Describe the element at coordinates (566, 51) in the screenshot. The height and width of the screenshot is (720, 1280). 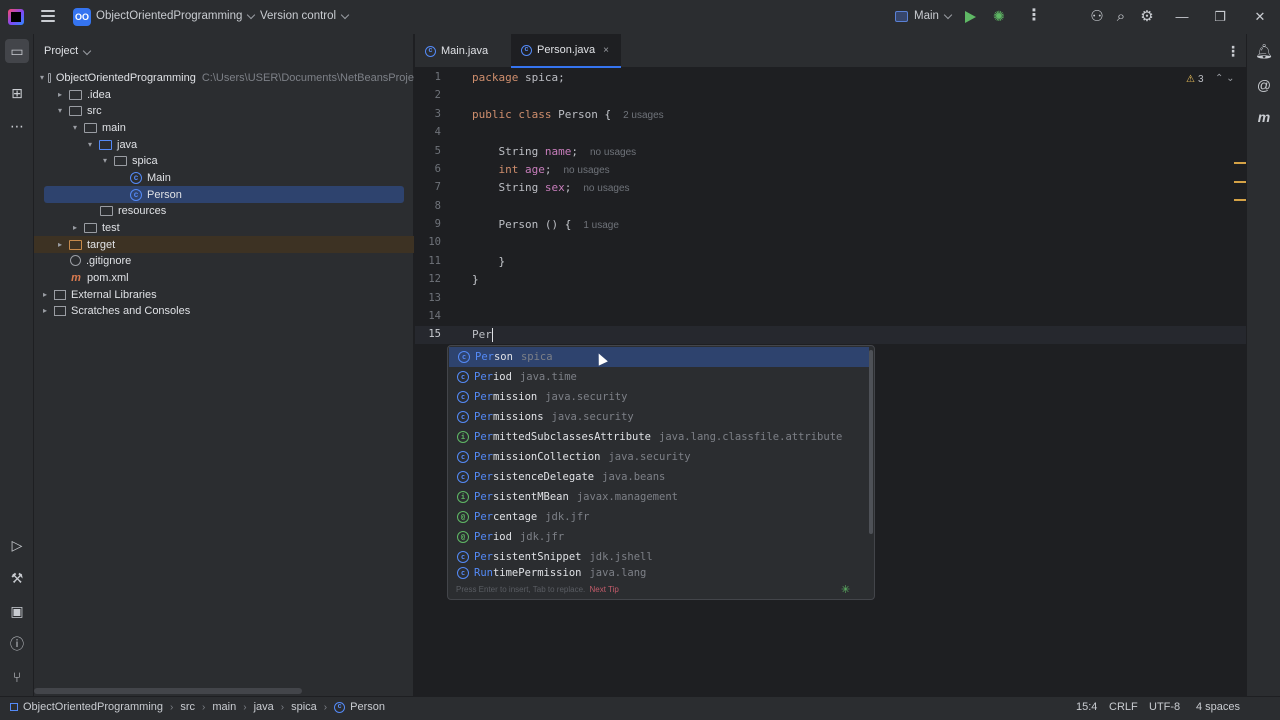
I see `tab-person-java: c Person.java ×` at that location.